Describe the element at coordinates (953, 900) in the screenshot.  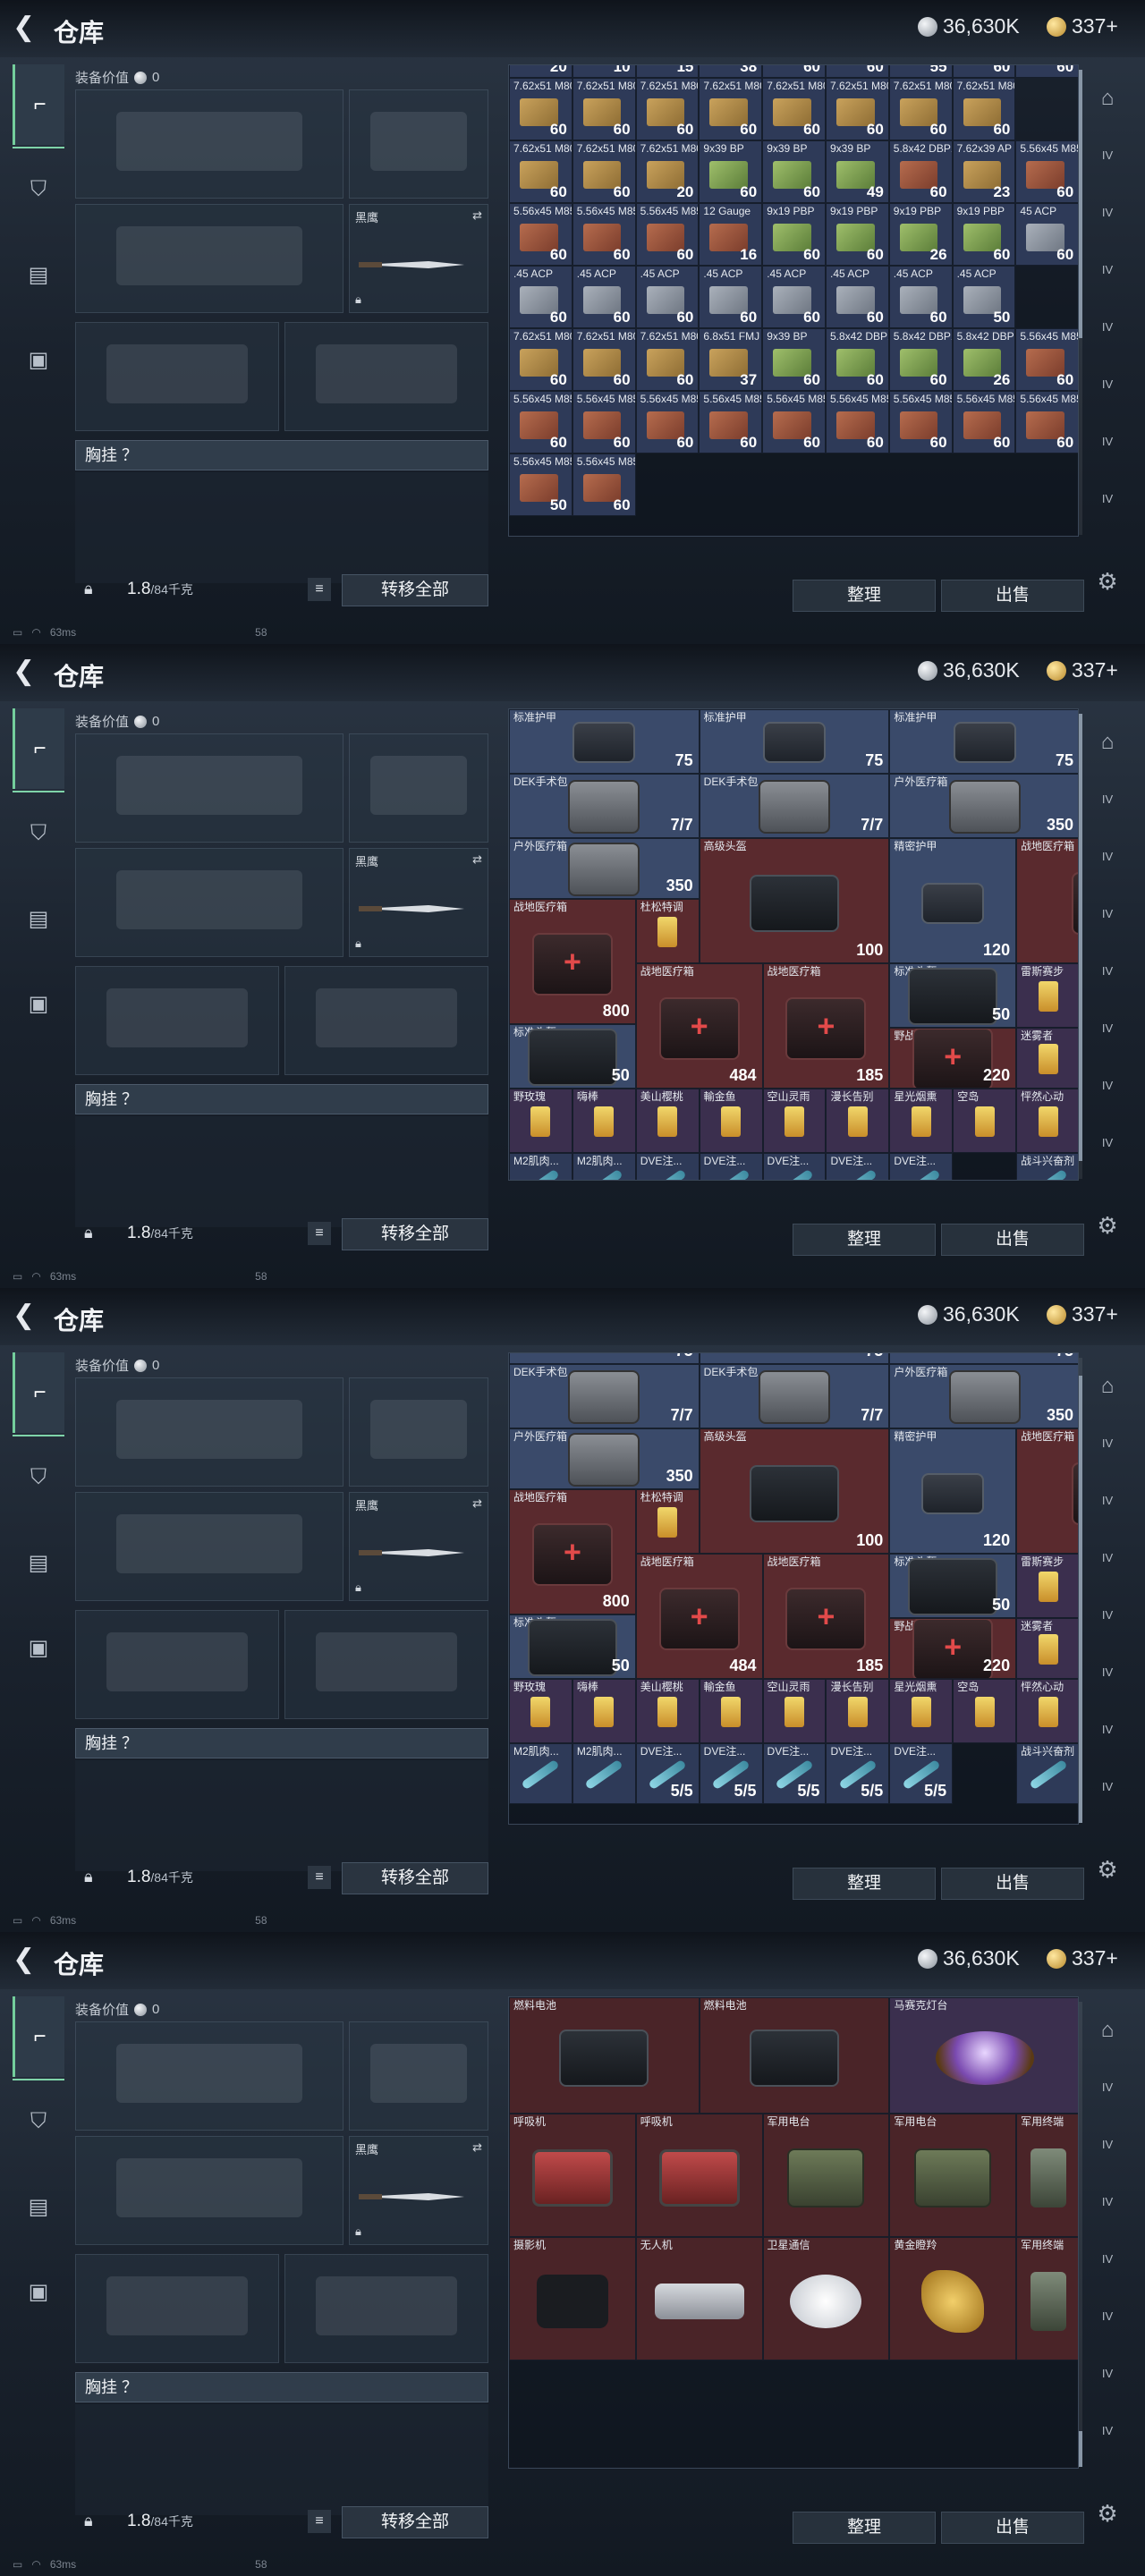
I see `armor-cell: 精密护甲 120` at that location.